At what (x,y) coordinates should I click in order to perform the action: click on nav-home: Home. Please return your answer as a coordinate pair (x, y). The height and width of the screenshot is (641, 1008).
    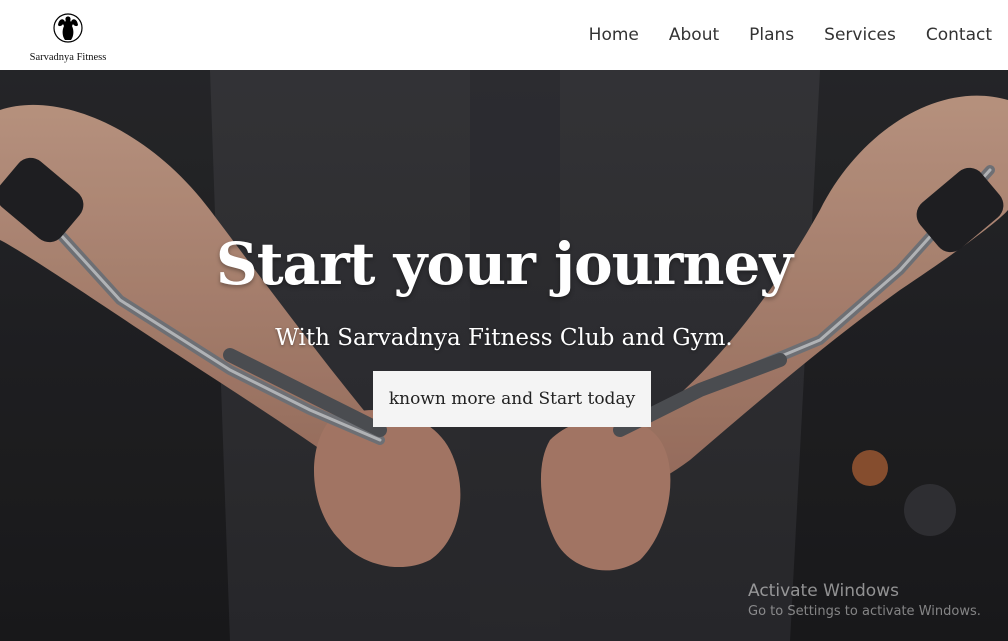
    Looking at the image, I should click on (614, 35).